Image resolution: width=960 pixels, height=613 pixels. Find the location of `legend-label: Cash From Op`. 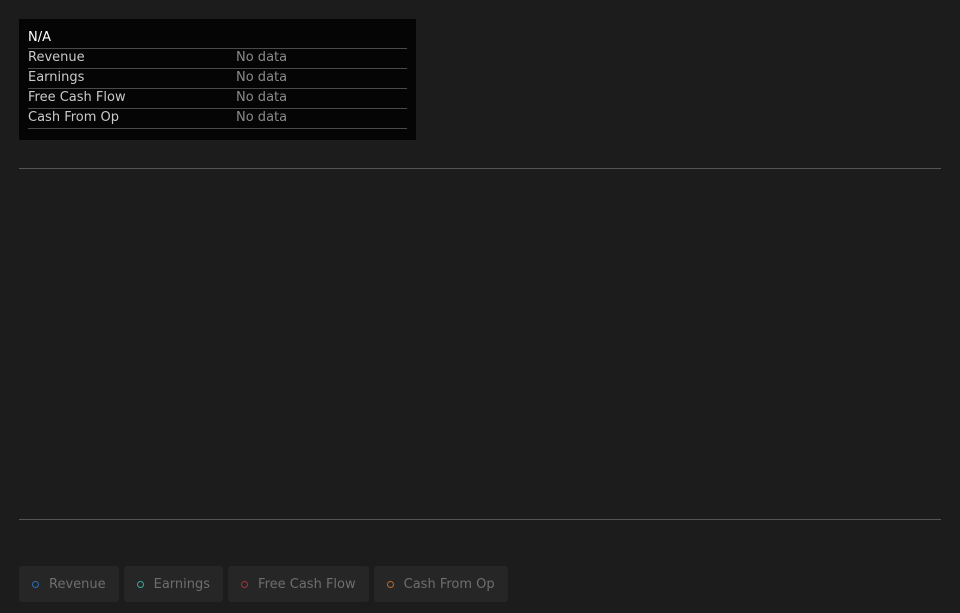

legend-label: Cash From Op is located at coordinates (449, 584).